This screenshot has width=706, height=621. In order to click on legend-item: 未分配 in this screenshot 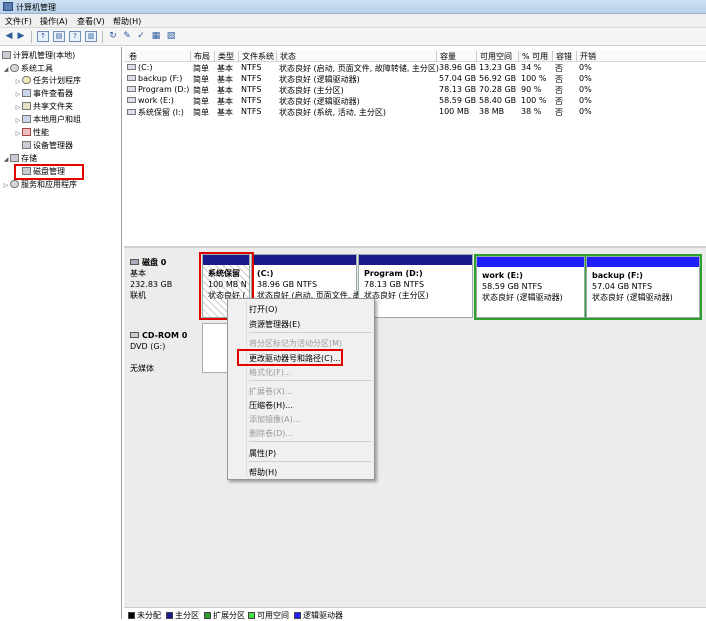, I will do `click(144, 615)`.